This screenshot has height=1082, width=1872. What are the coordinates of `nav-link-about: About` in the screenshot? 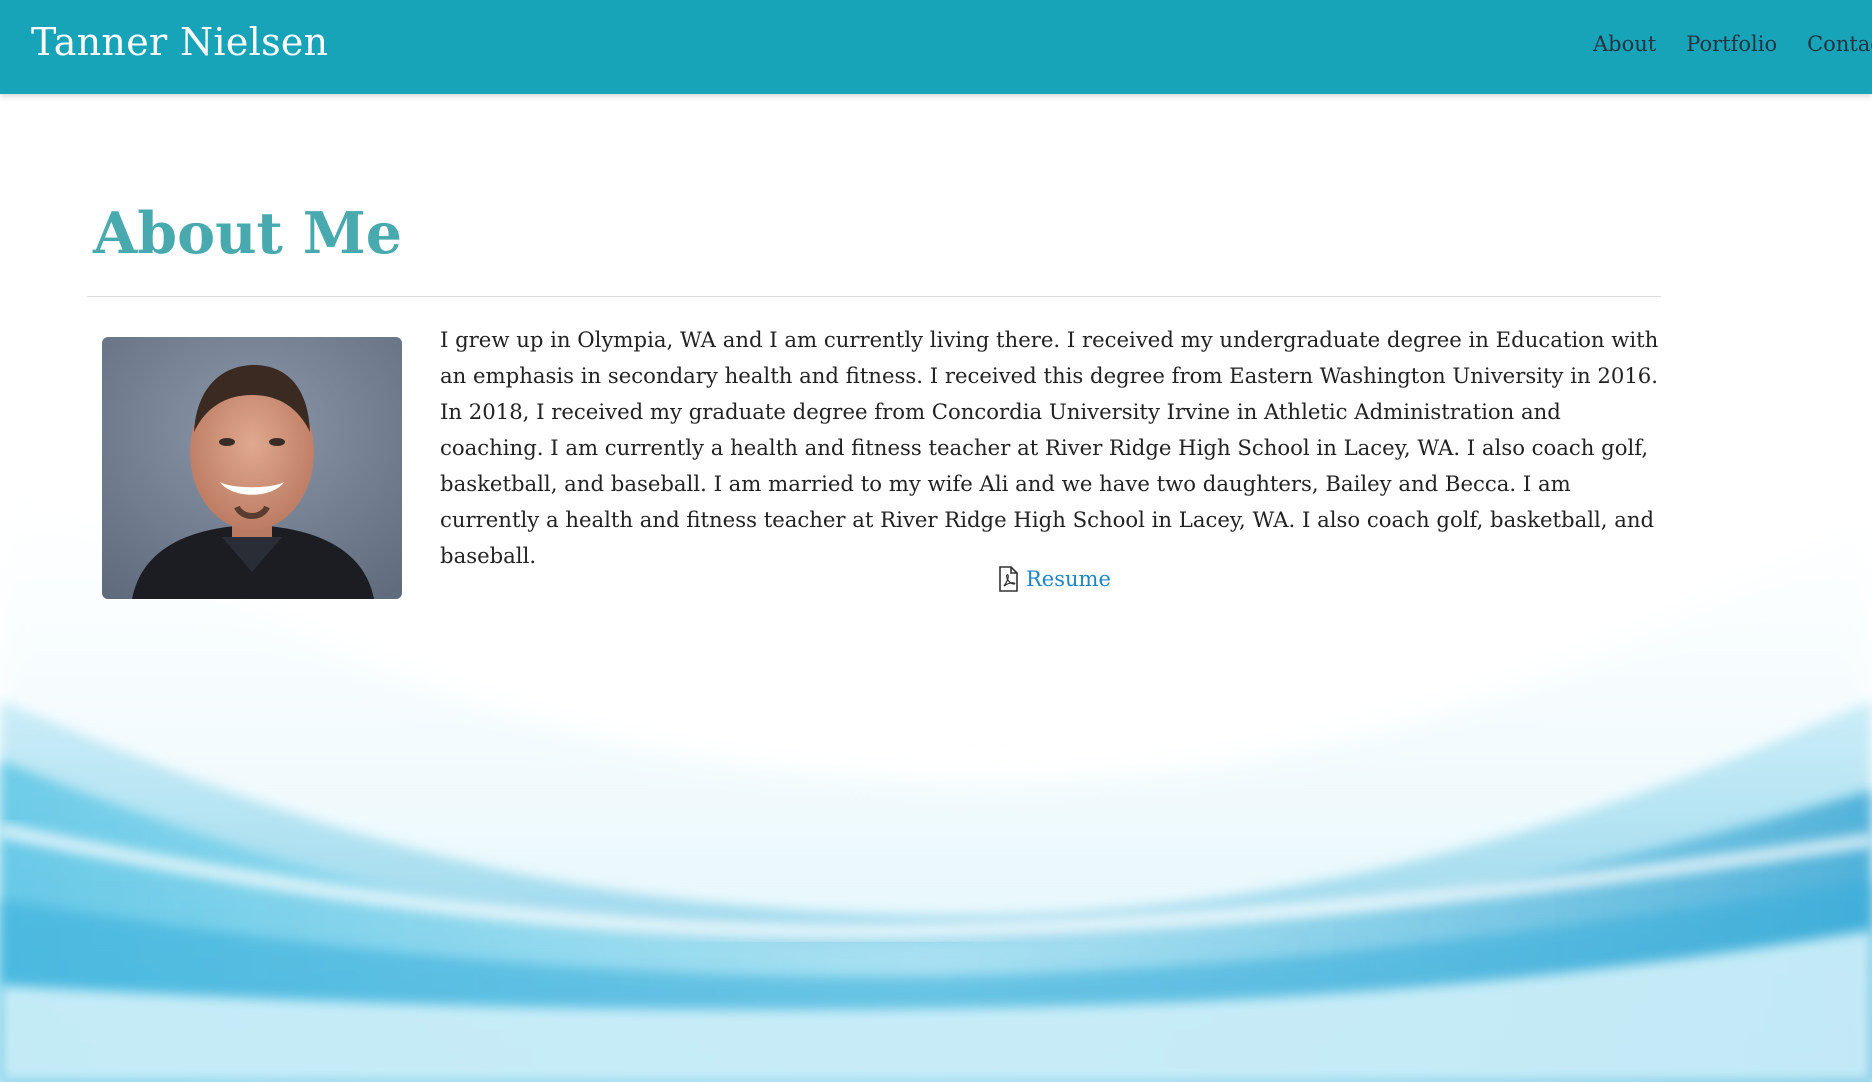 It's located at (1624, 44).